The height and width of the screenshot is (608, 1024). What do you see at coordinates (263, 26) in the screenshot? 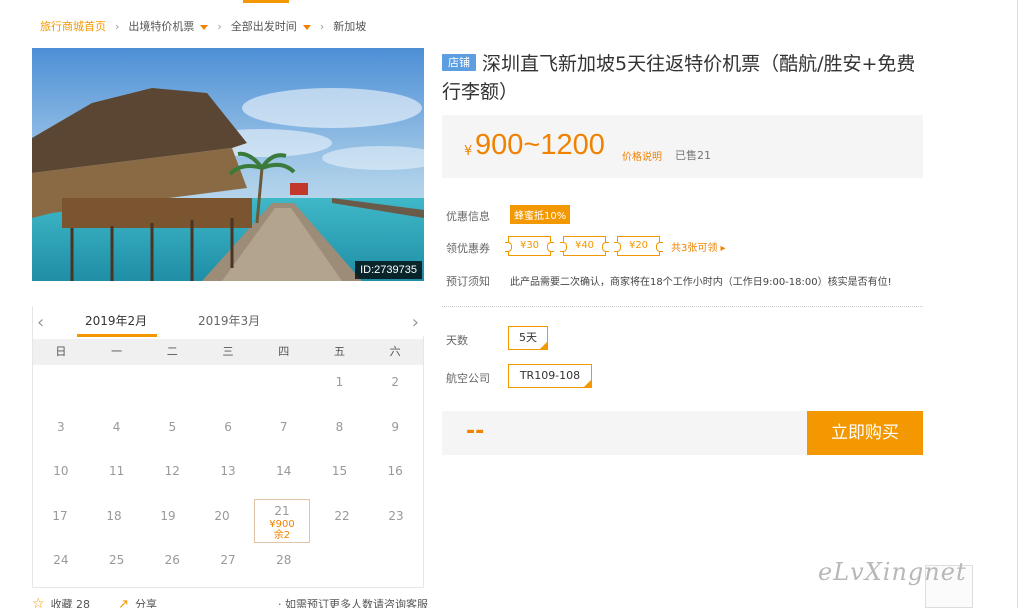
I see `breadcrumb-label: 全部出发时间` at bounding box center [263, 26].